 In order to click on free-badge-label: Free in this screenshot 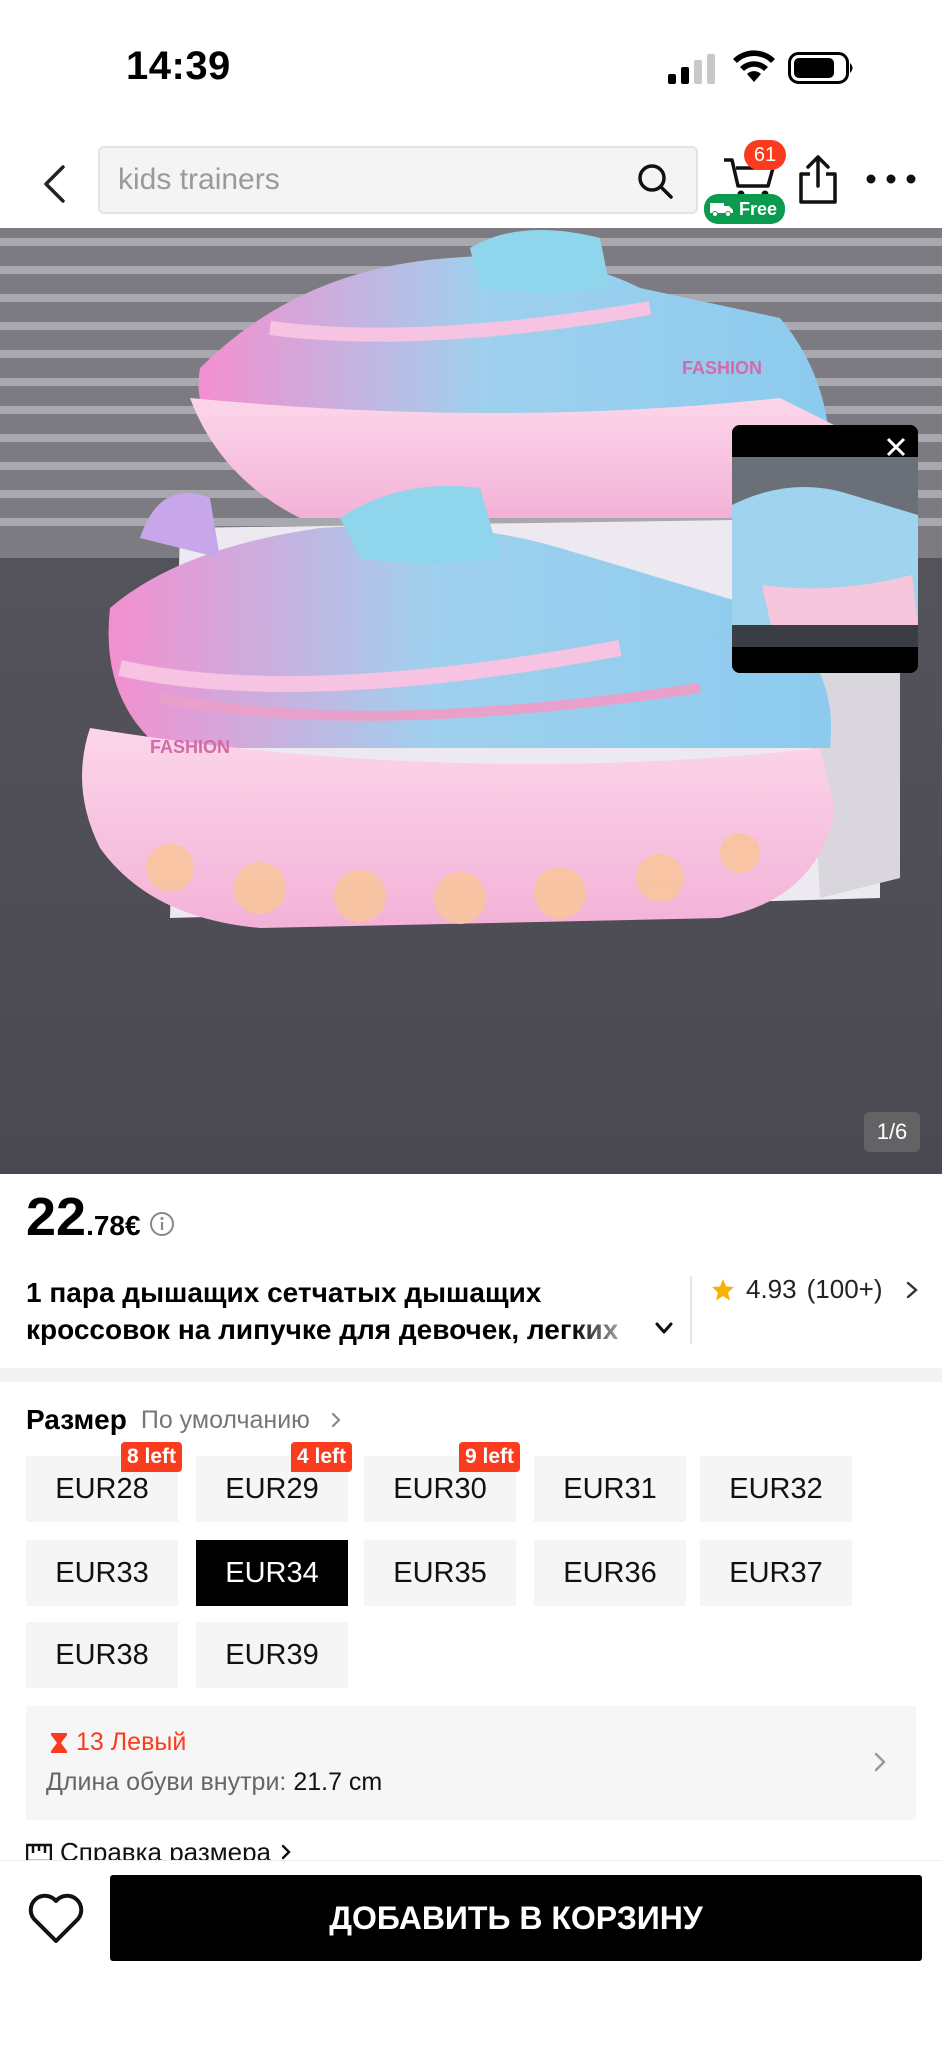, I will do `click(758, 208)`.